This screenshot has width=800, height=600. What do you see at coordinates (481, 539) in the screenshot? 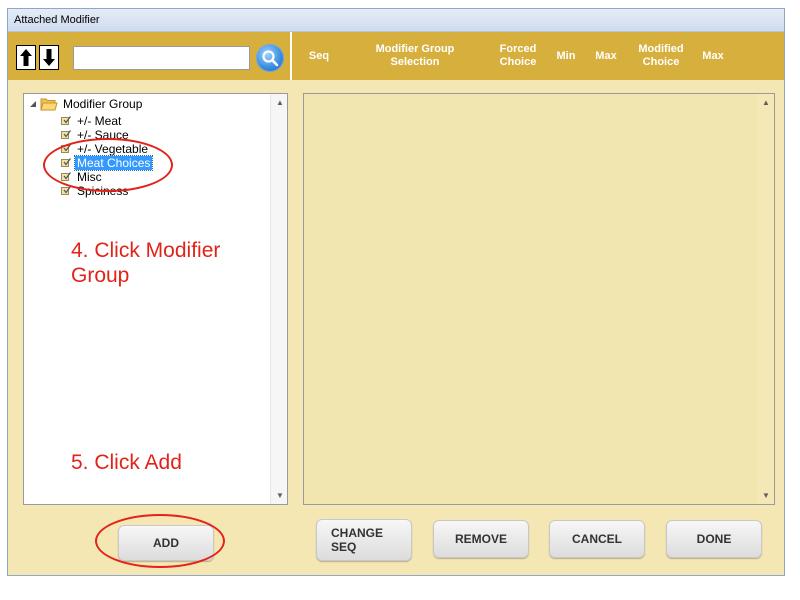
I see `remove-button: REMOVE` at bounding box center [481, 539].